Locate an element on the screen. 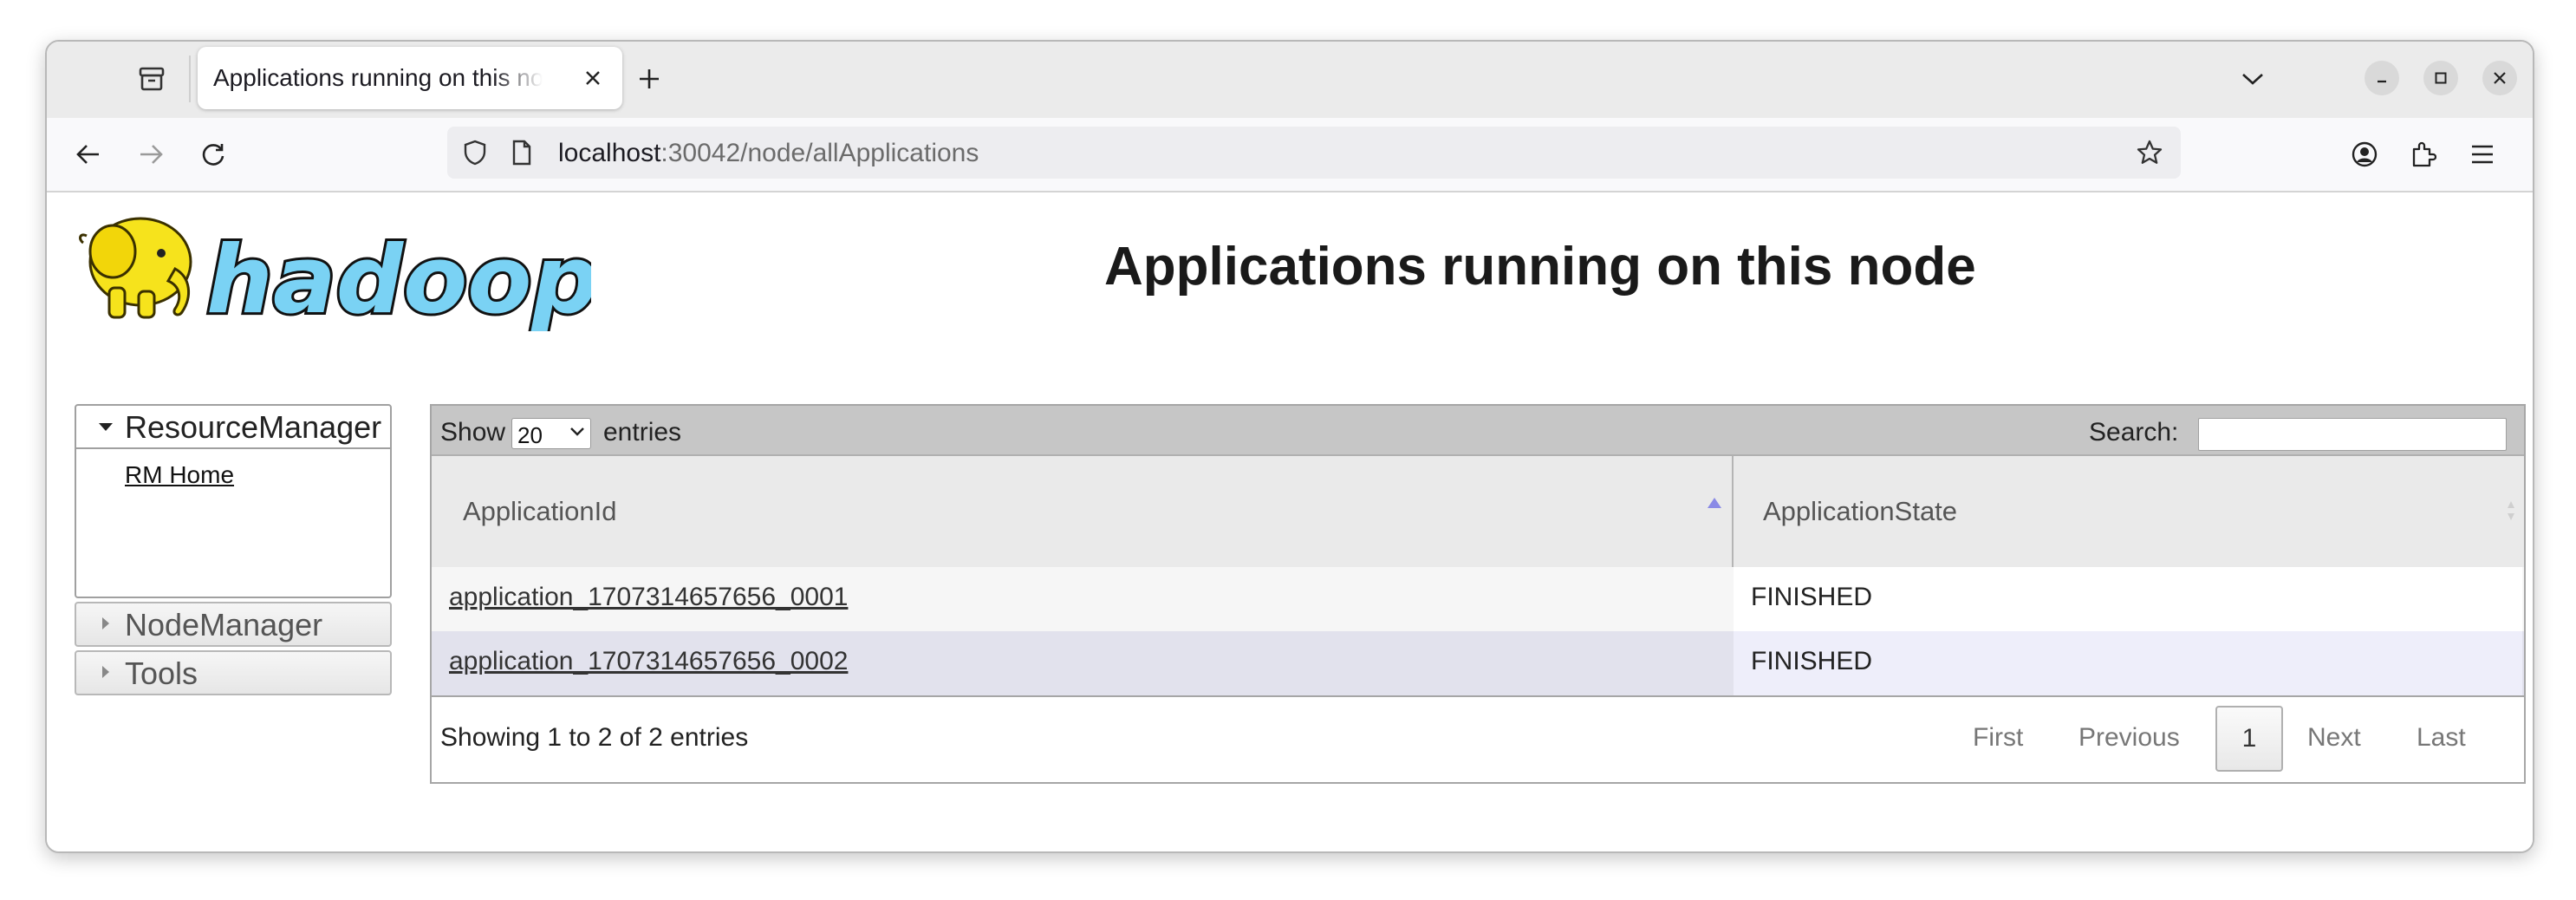 This screenshot has height=900, width=2576. arrow-right-icon is located at coordinates (151, 154).